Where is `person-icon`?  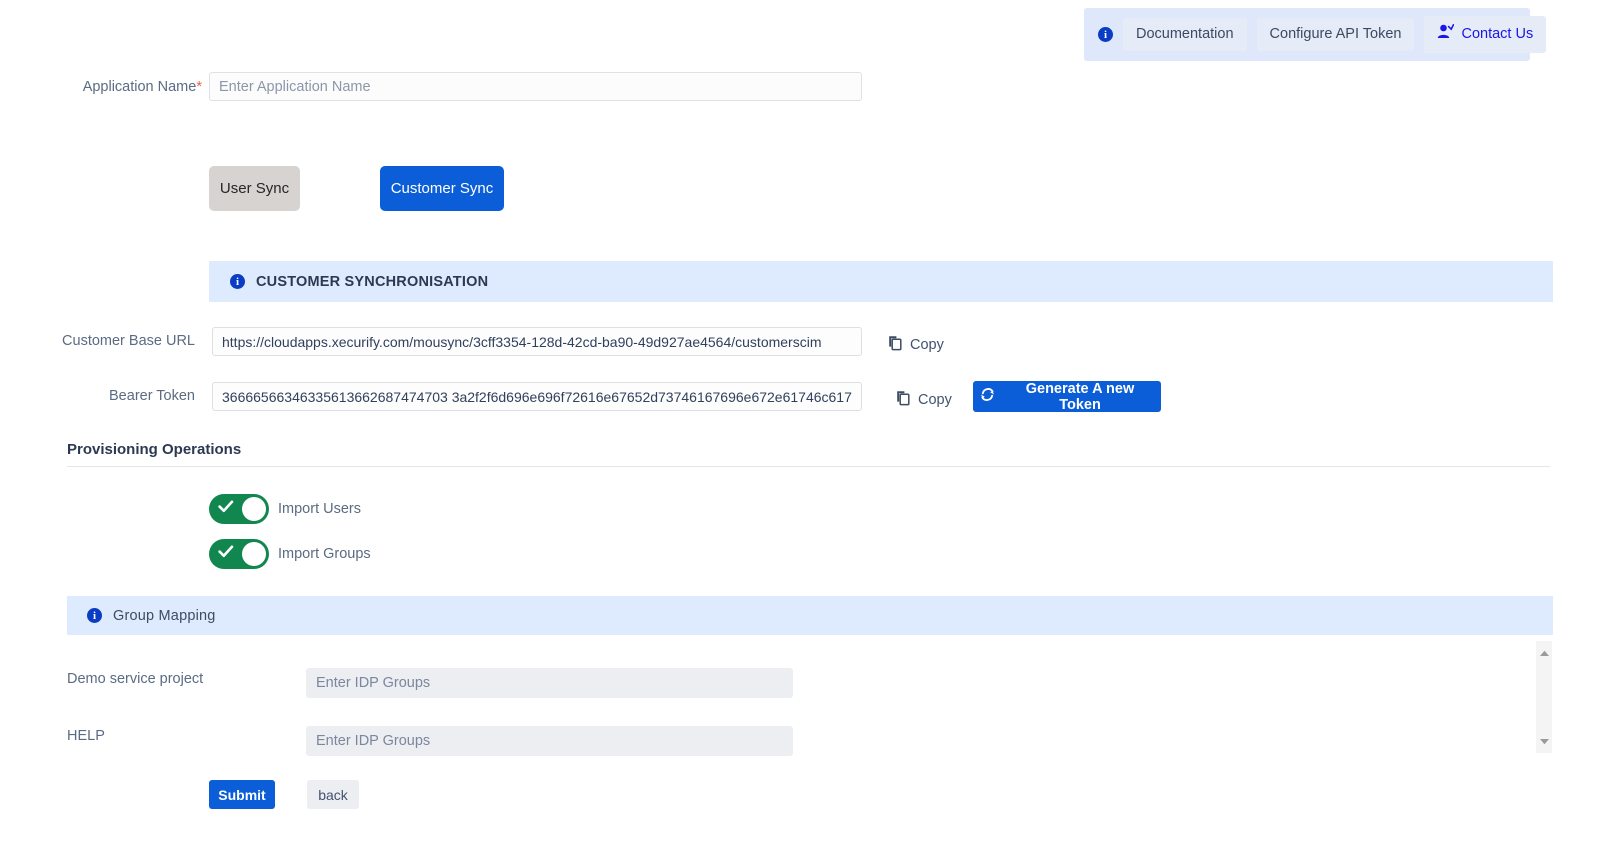 person-icon is located at coordinates (1446, 34).